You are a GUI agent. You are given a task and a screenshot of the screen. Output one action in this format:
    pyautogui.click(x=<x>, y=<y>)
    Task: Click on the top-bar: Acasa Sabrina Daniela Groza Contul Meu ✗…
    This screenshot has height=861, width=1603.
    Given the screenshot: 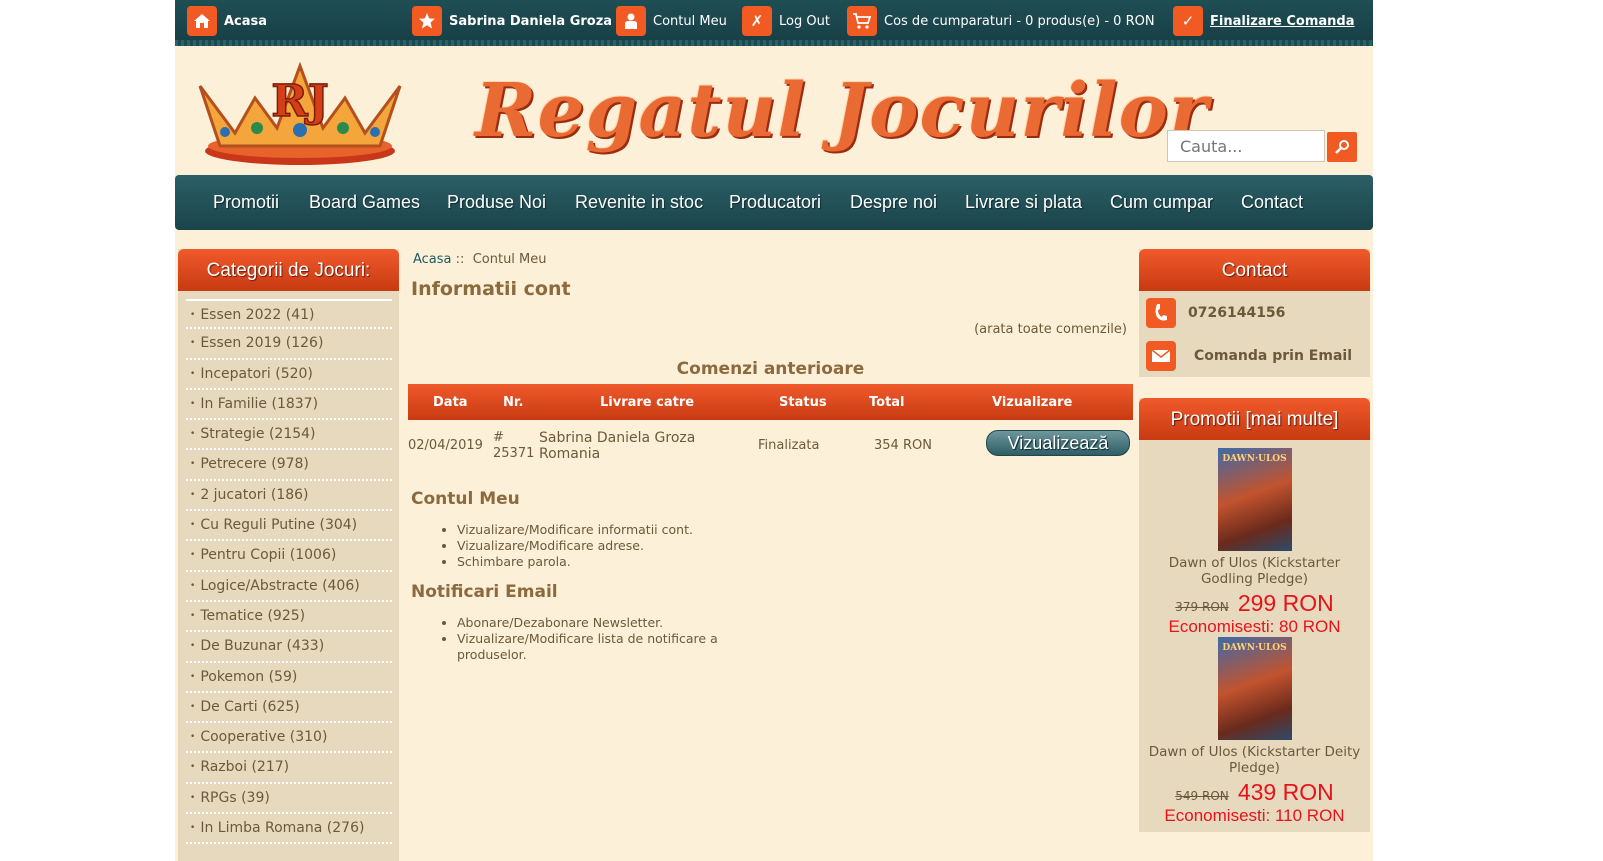 What is the action you would take?
    pyautogui.click(x=774, y=22)
    